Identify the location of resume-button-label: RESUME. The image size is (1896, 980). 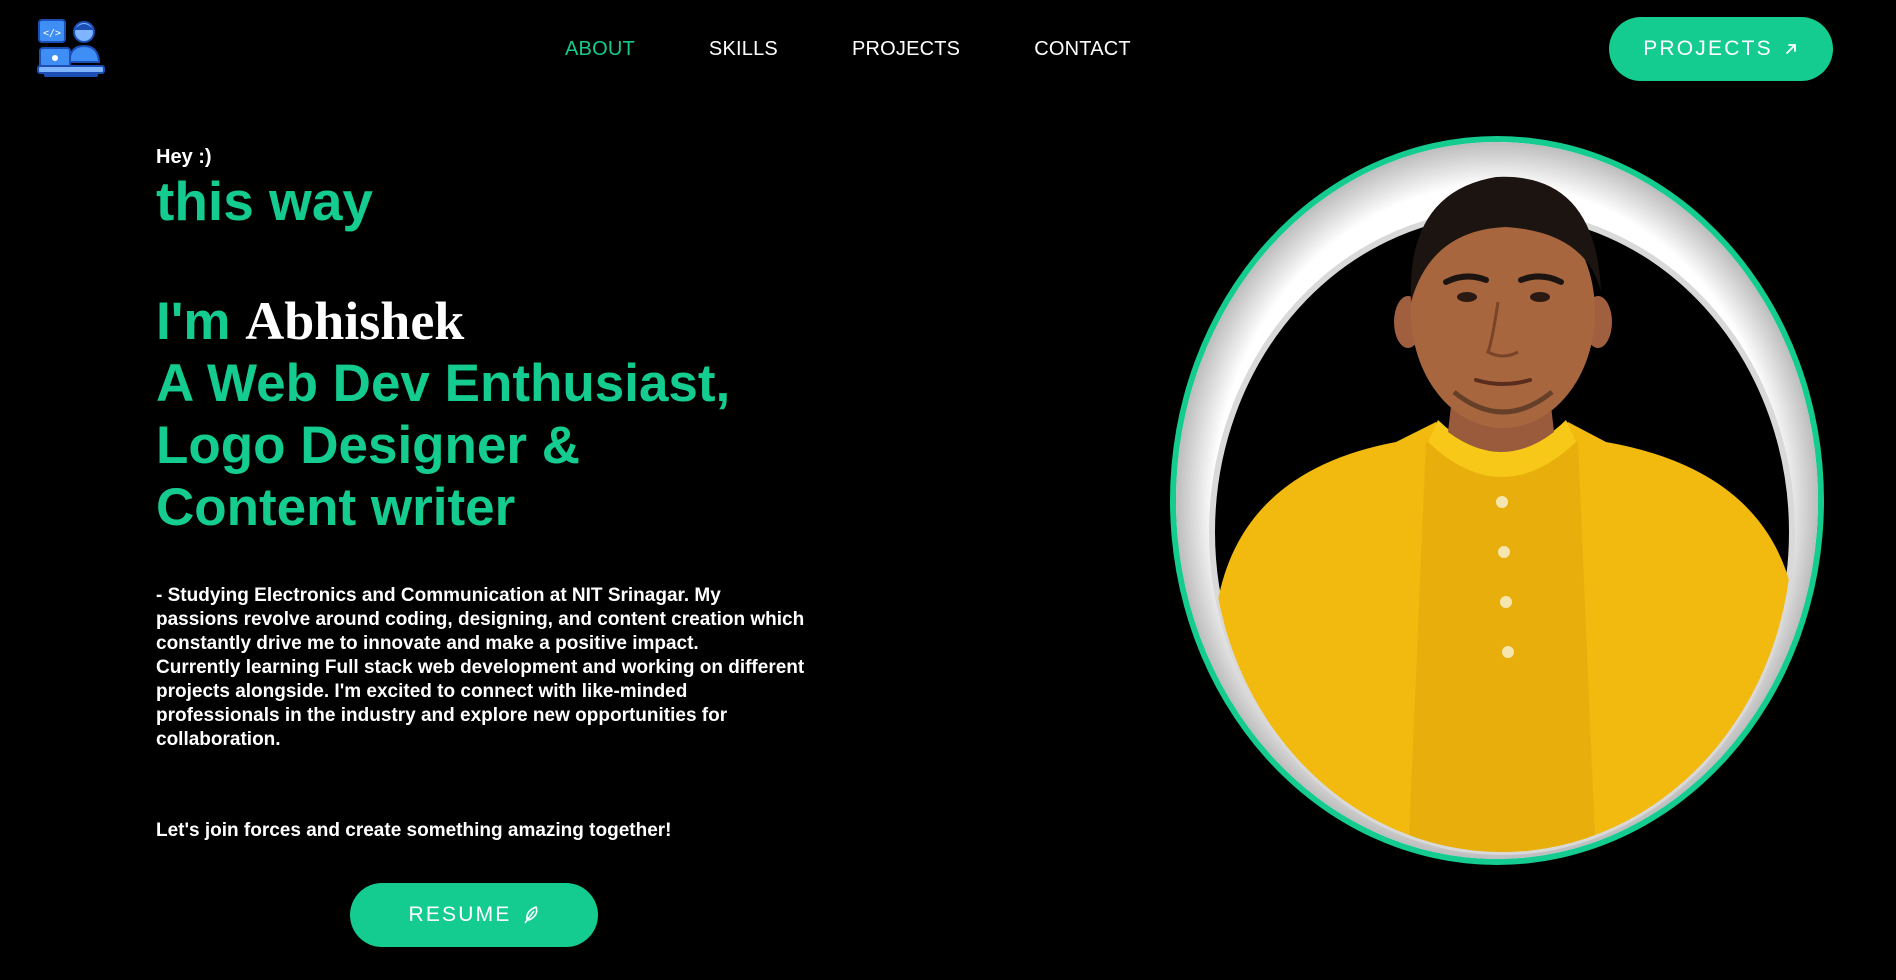
(460, 914).